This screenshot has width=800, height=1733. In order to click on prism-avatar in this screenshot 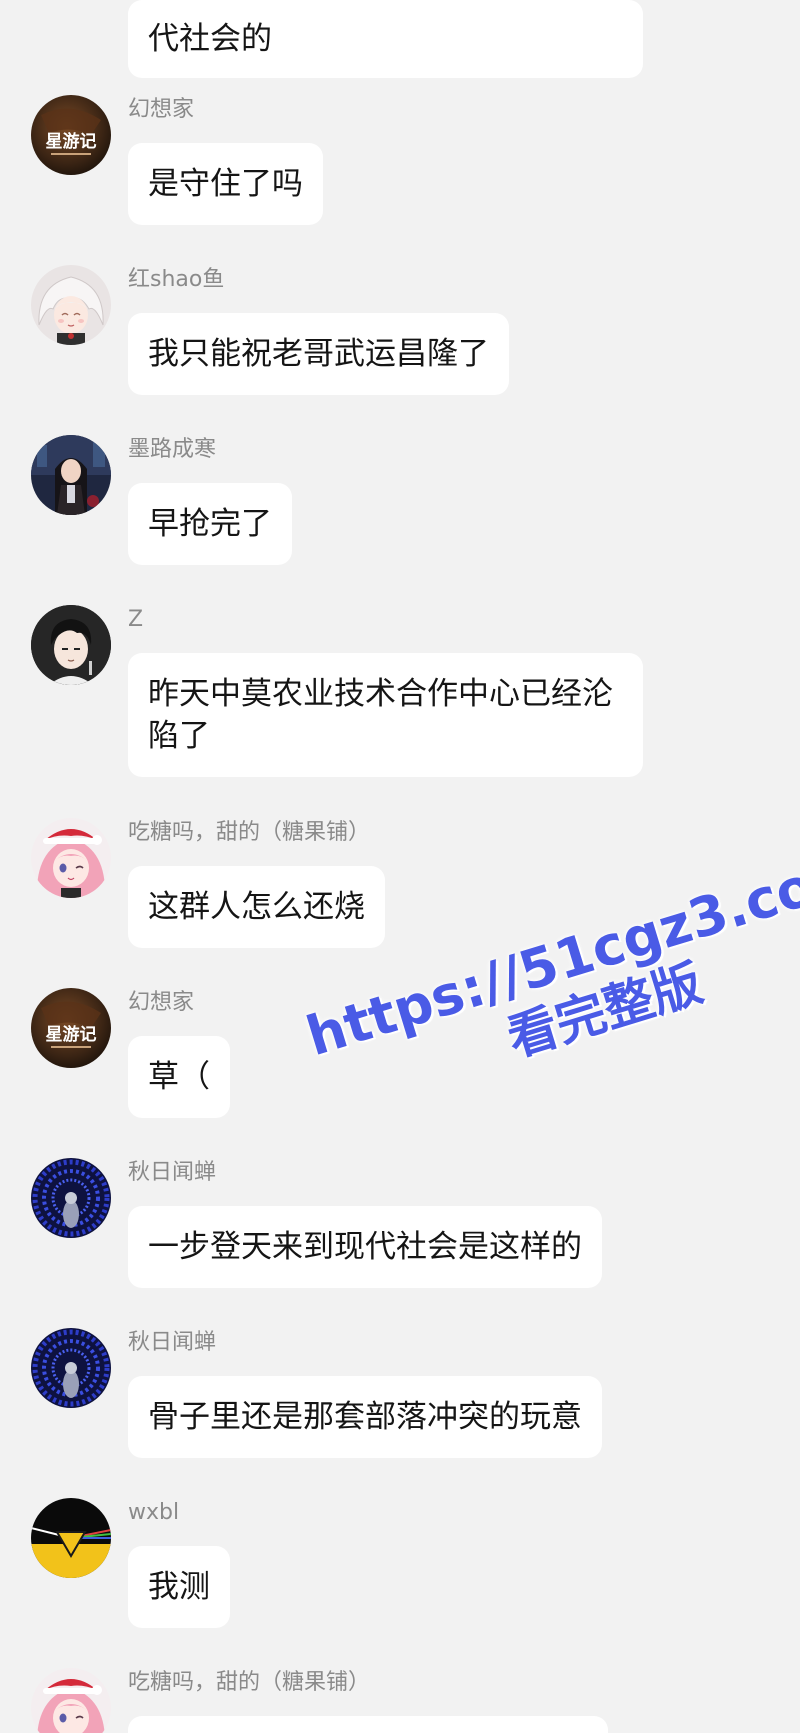, I will do `click(71, 1538)`.